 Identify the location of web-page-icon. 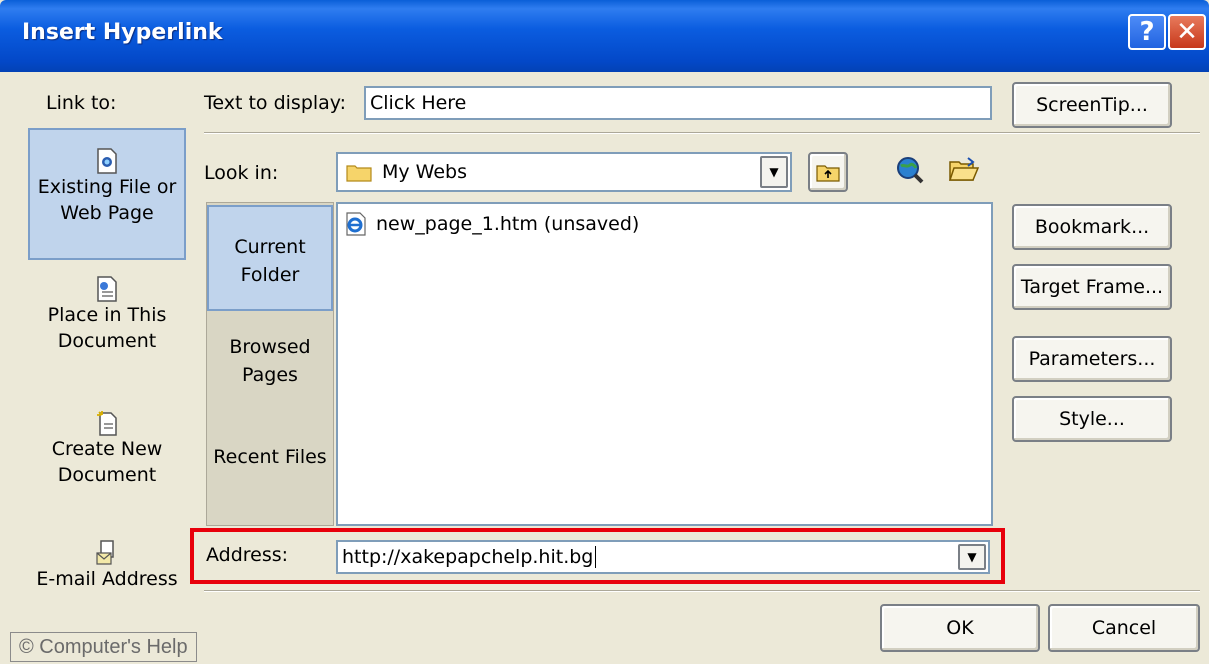
(107, 161).